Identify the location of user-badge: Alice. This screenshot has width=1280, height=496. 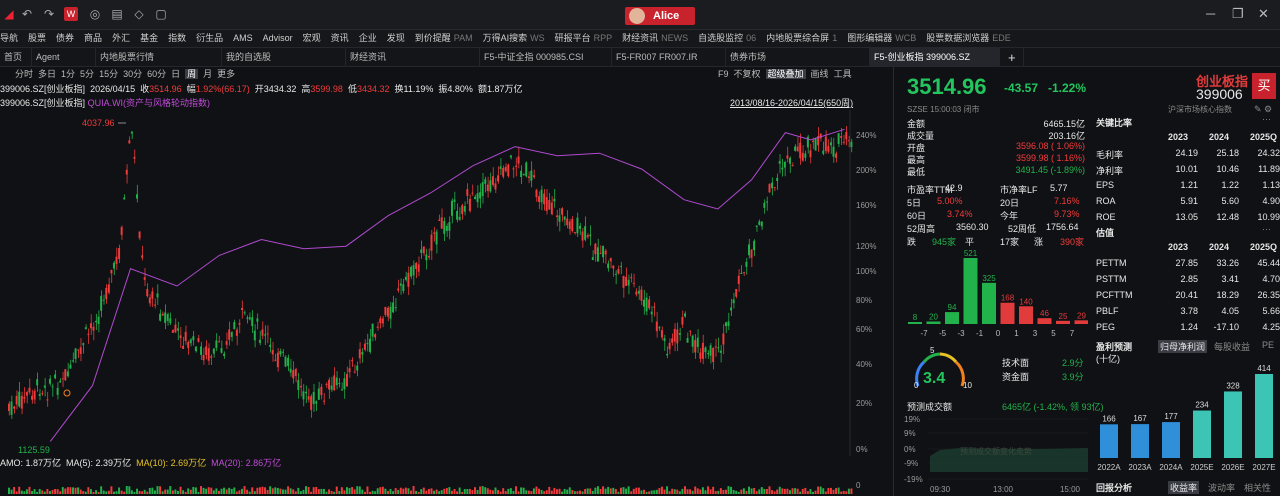
(660, 16).